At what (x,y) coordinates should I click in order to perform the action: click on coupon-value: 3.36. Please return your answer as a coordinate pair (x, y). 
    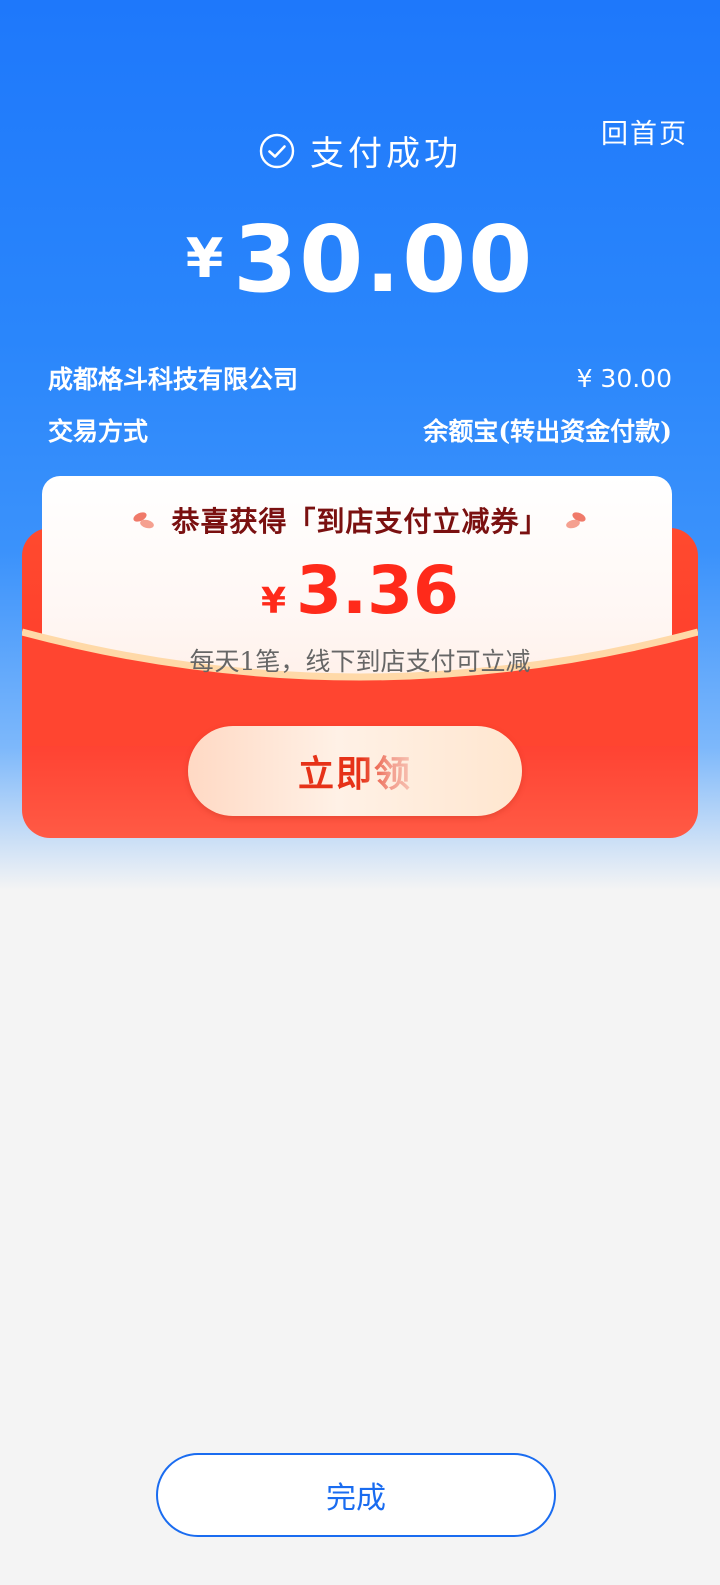
    Looking at the image, I should click on (377, 590).